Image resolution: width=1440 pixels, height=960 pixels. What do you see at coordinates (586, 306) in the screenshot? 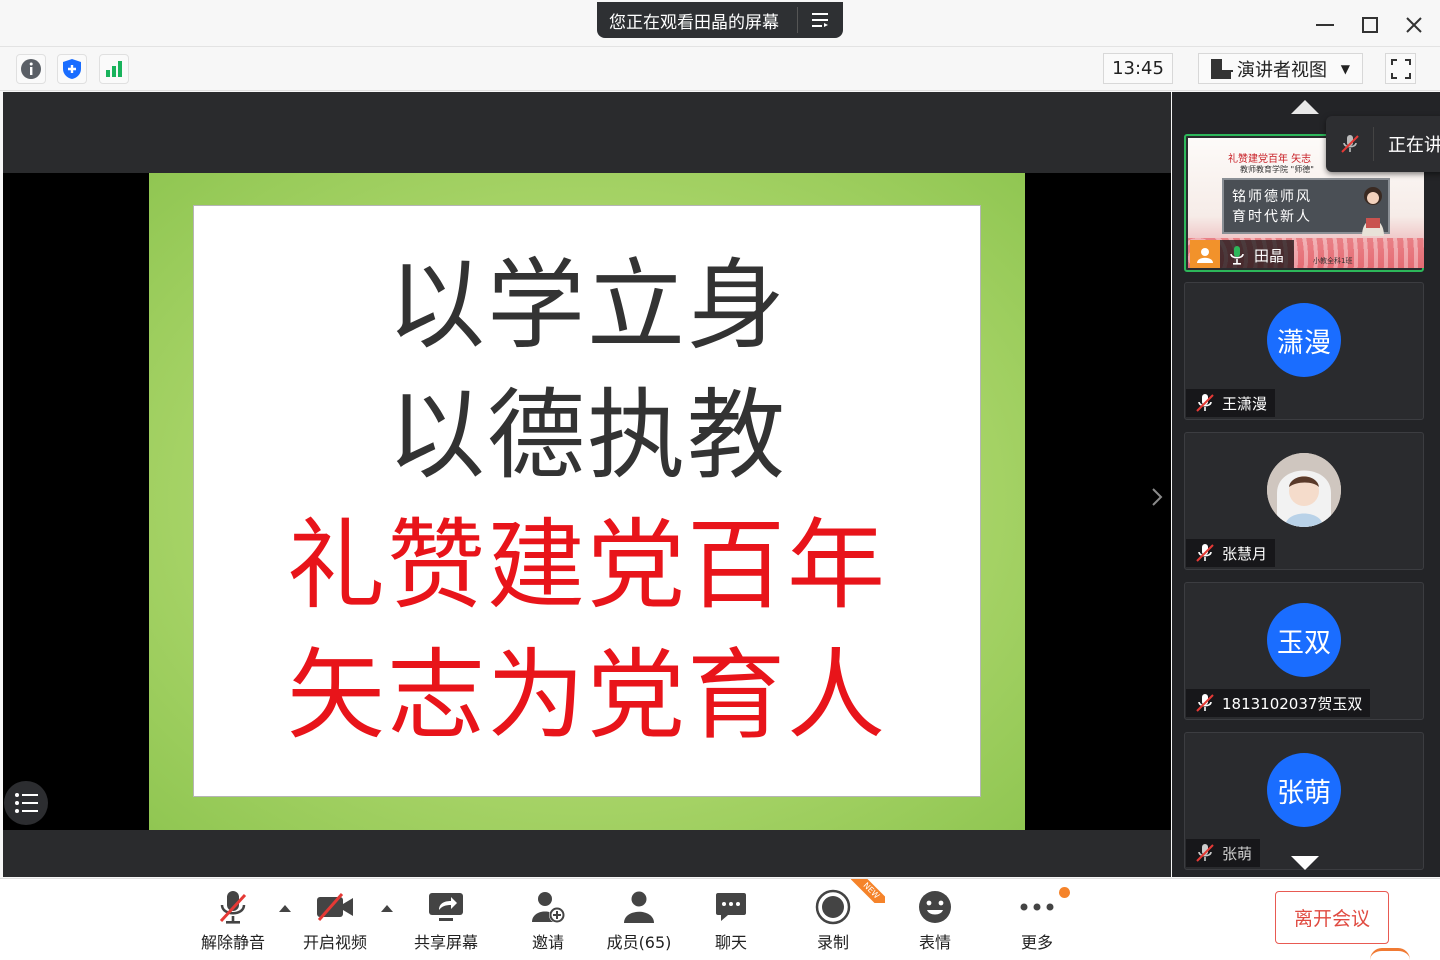
I see `slide-line-1: 以学立身` at bounding box center [586, 306].